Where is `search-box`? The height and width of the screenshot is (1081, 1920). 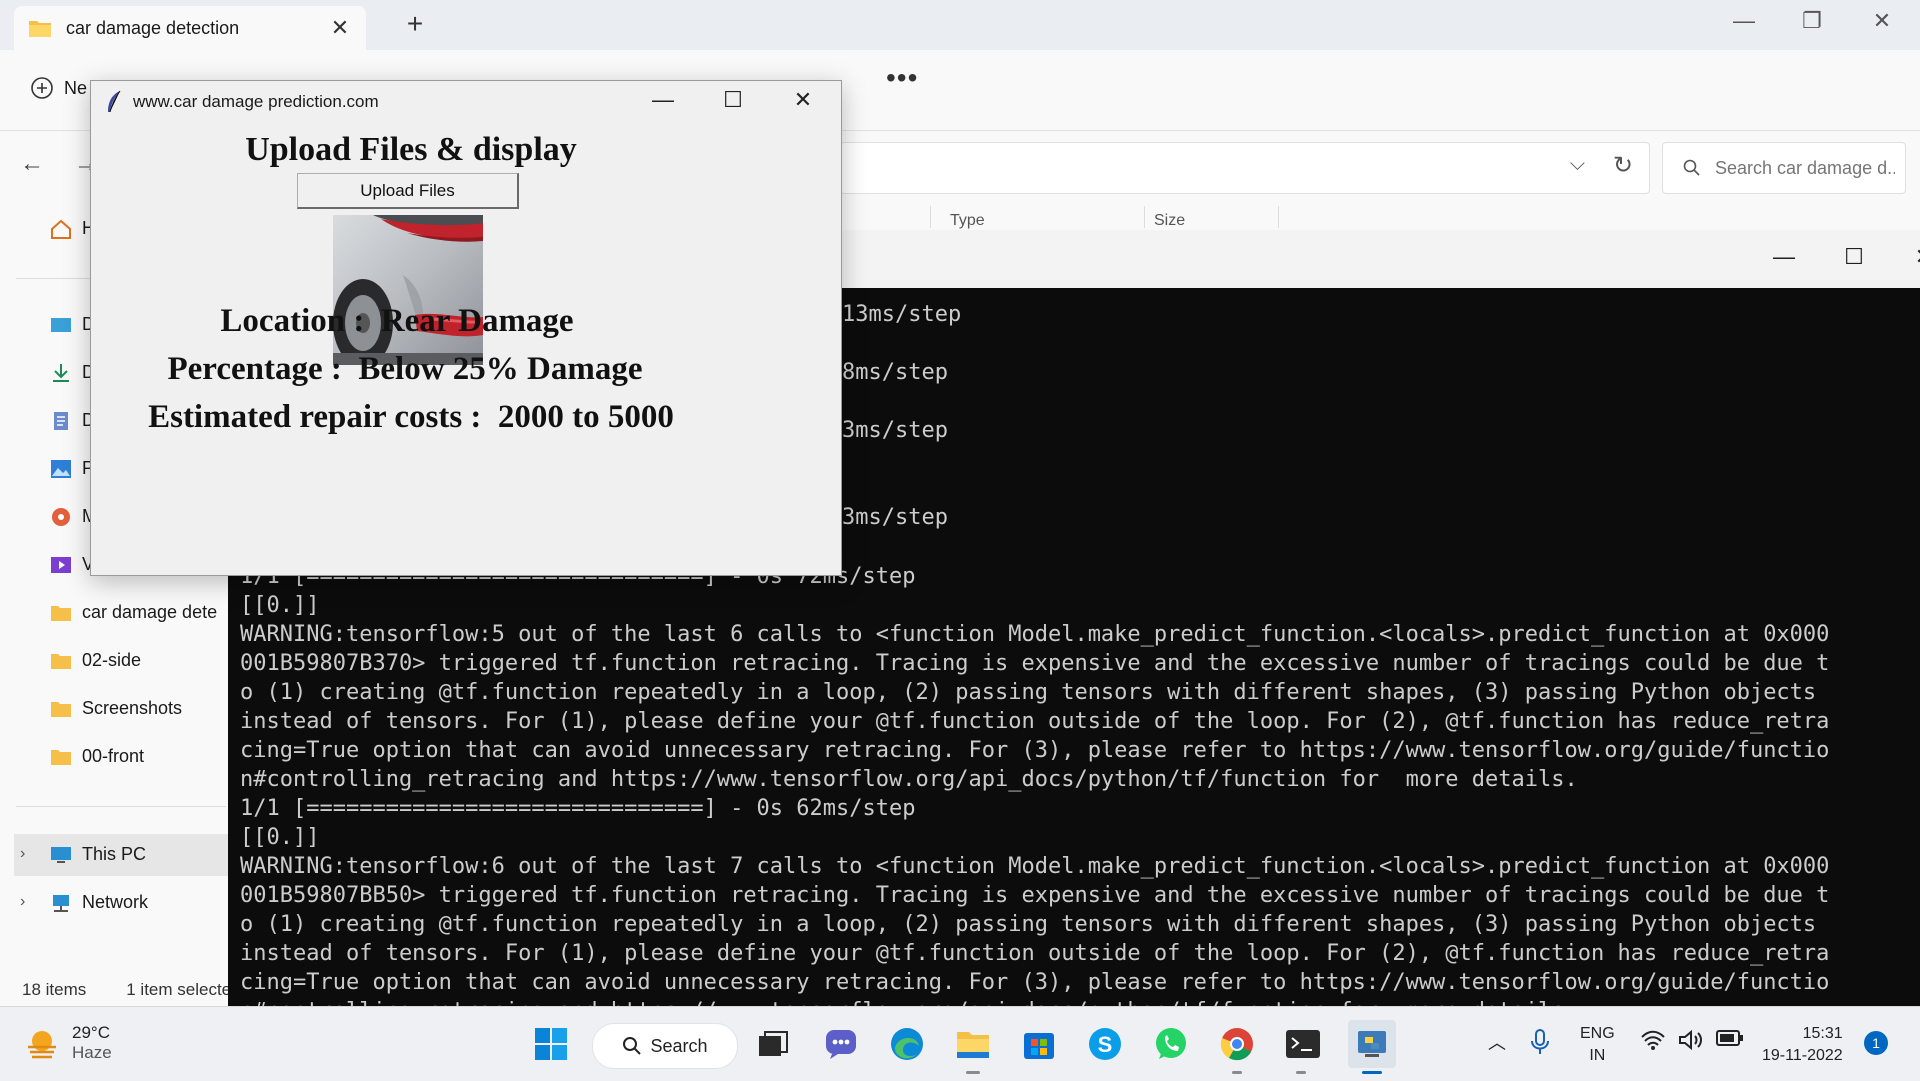
search-box is located at coordinates (1784, 168).